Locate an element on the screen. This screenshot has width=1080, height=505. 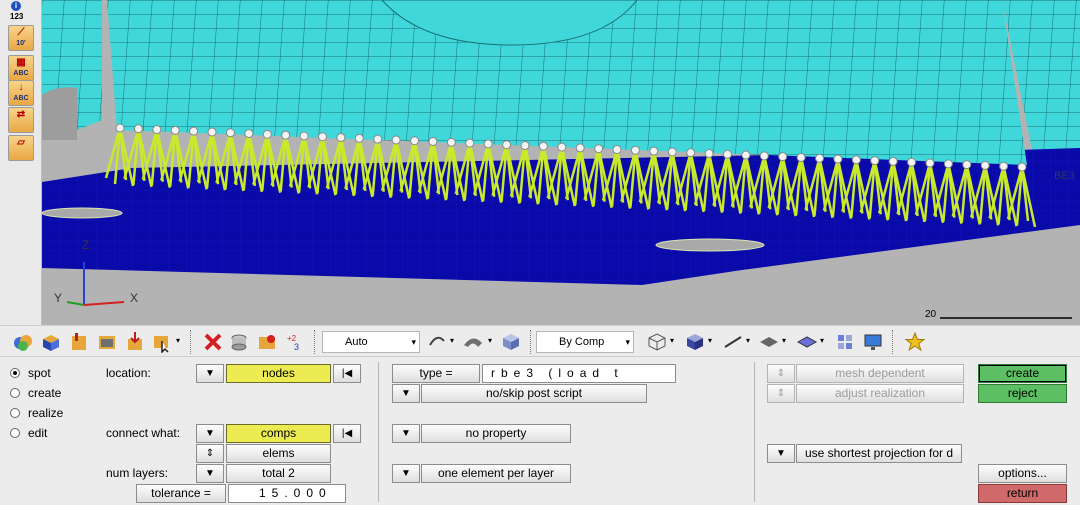
mode-realize-label: realize is located at coordinates (46, 413).